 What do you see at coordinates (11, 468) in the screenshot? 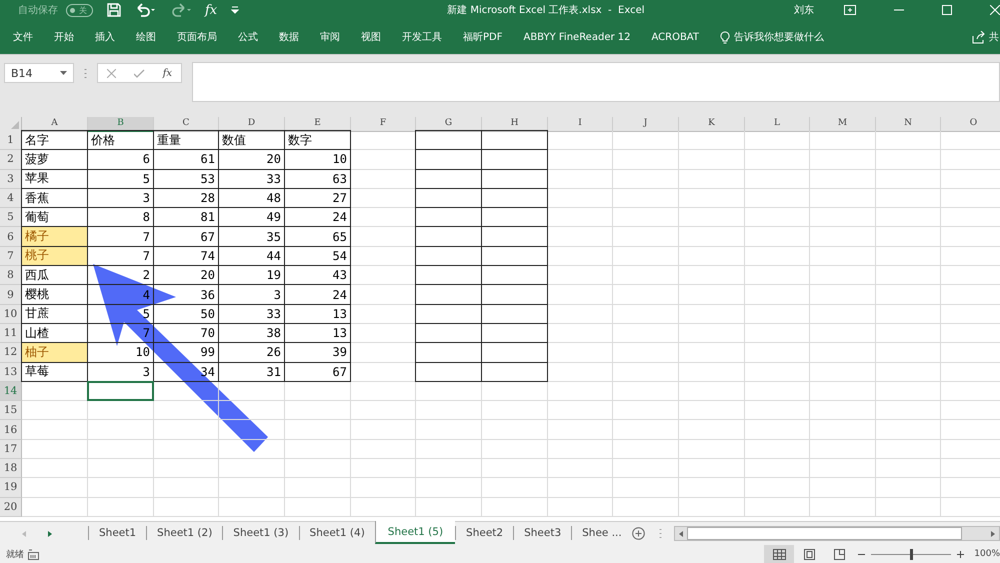
I see `row-header: 18` at bounding box center [11, 468].